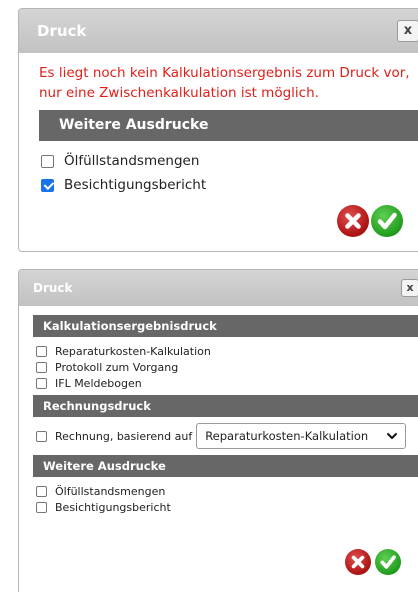 The width and height of the screenshot is (418, 592). What do you see at coordinates (218, 367) in the screenshot?
I see `checkbox-row-protokoll: Protokoll zum Vorgang` at bounding box center [218, 367].